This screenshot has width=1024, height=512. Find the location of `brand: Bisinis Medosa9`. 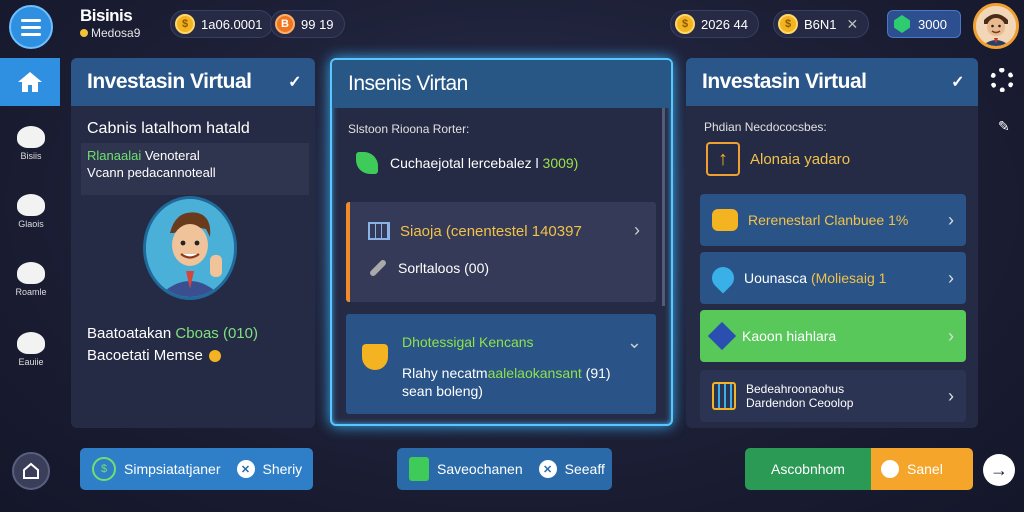

brand: Bisinis Medosa9 is located at coordinates (110, 23).